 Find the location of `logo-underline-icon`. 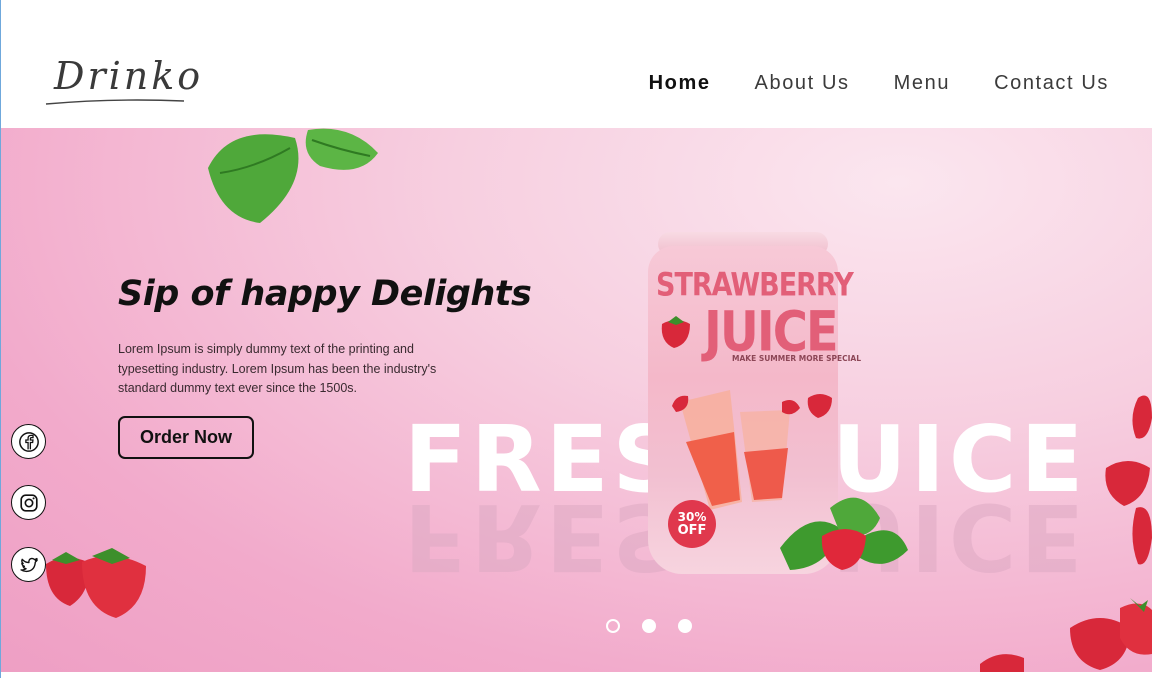

logo-underline-icon is located at coordinates (115, 102).